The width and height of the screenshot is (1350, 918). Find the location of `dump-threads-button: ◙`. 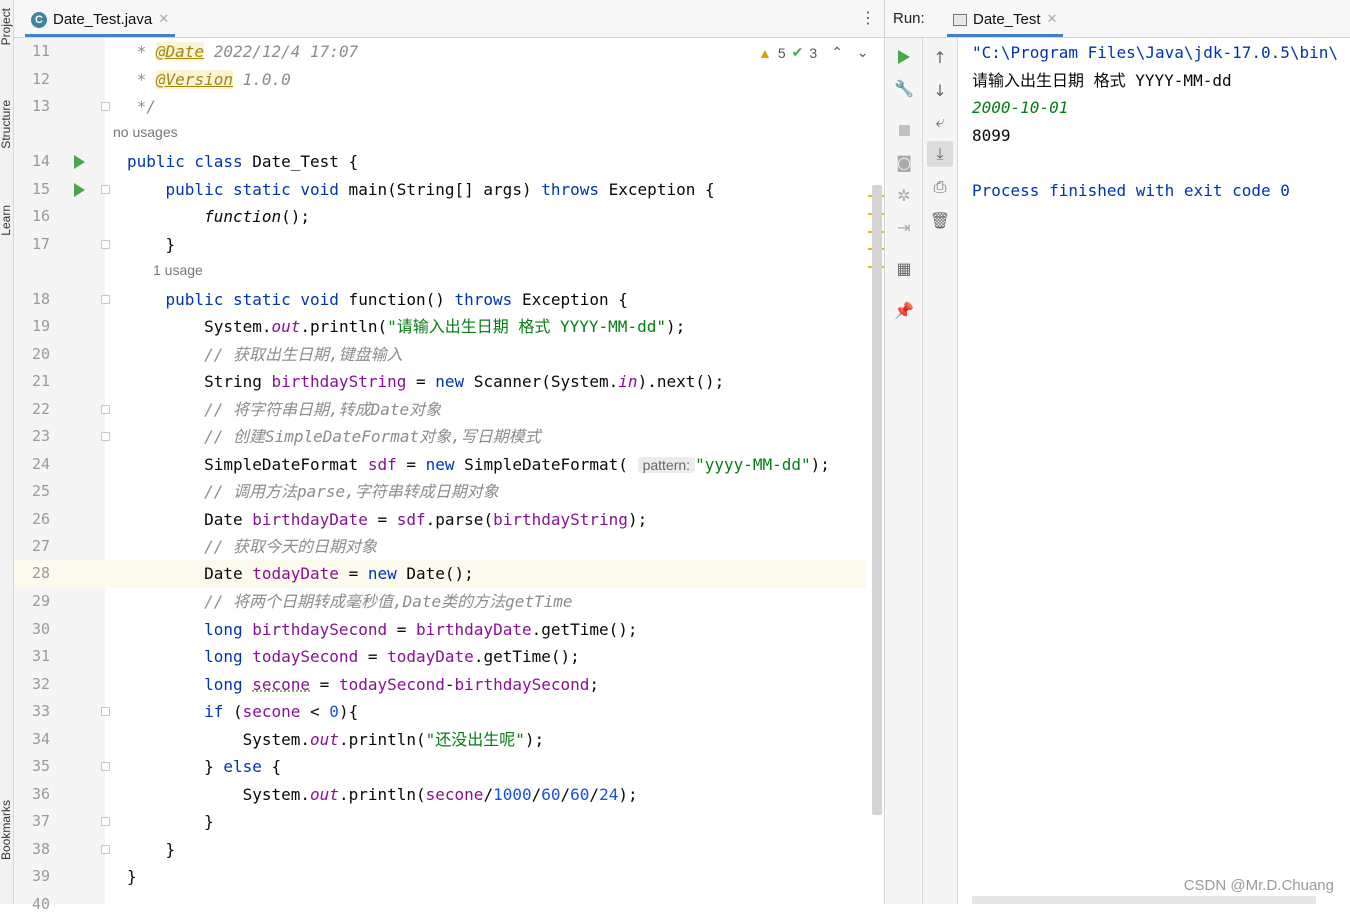

dump-threads-button: ◙ is located at coordinates (904, 162).